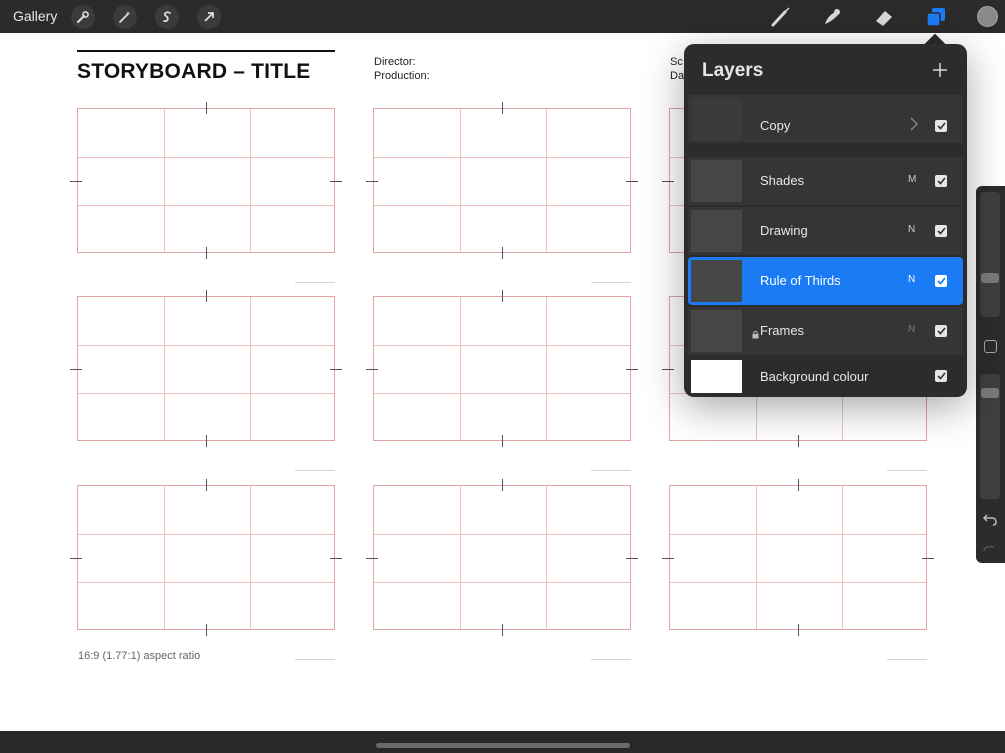 This screenshot has width=1005, height=753. Describe the element at coordinates (755, 335) in the screenshot. I see `lock-icon` at that location.